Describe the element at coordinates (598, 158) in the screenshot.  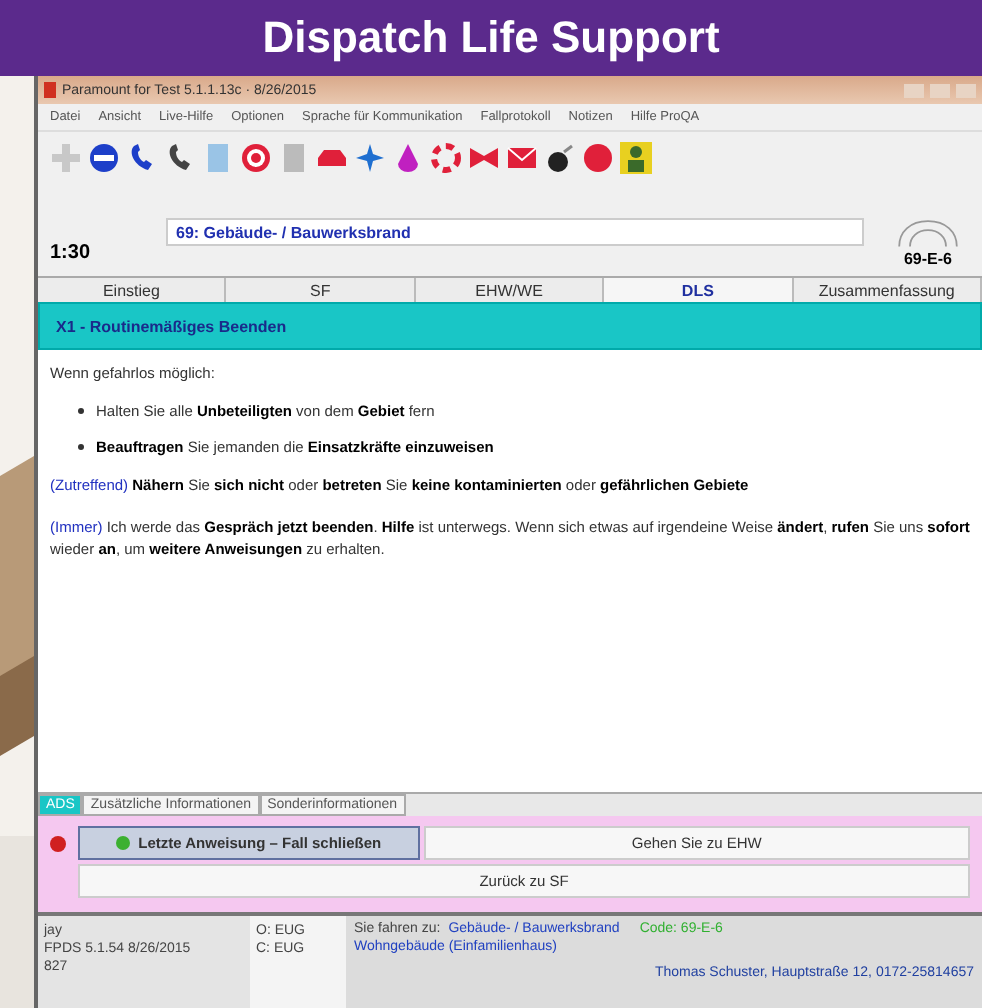
I see `circle-icon` at that location.